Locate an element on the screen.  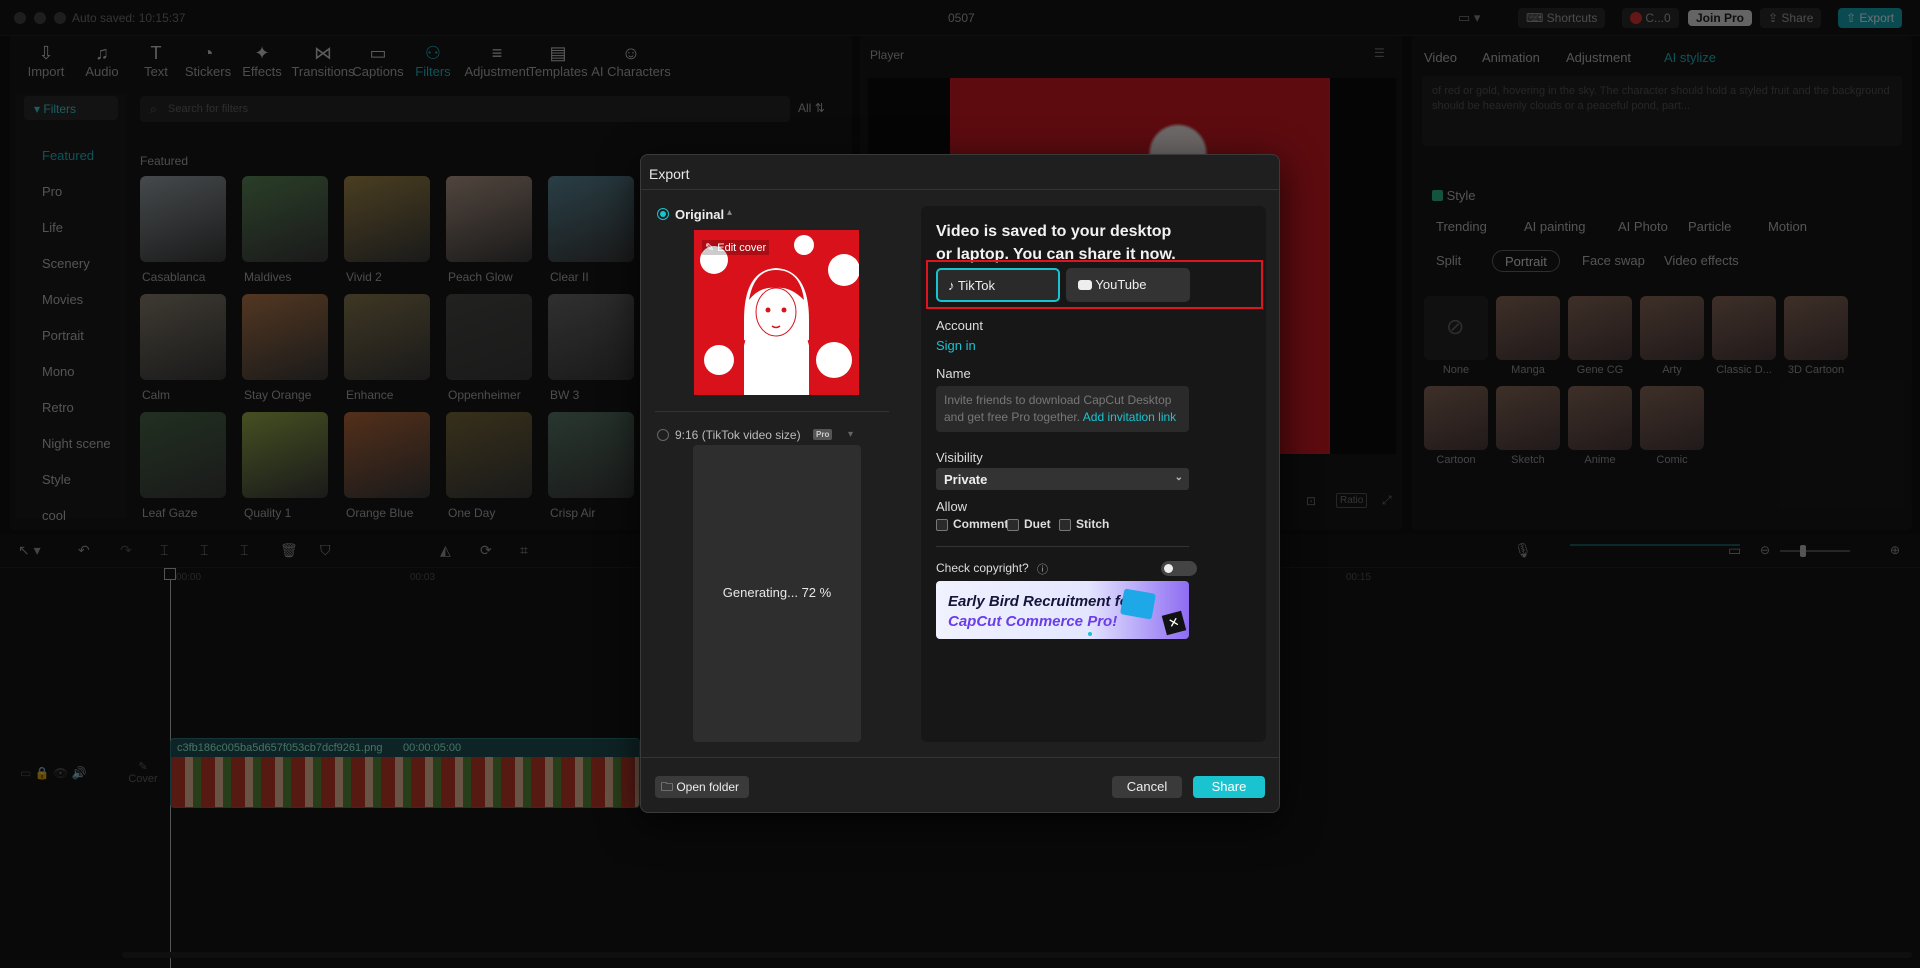
playhead-handle is located at coordinates (170, 574).